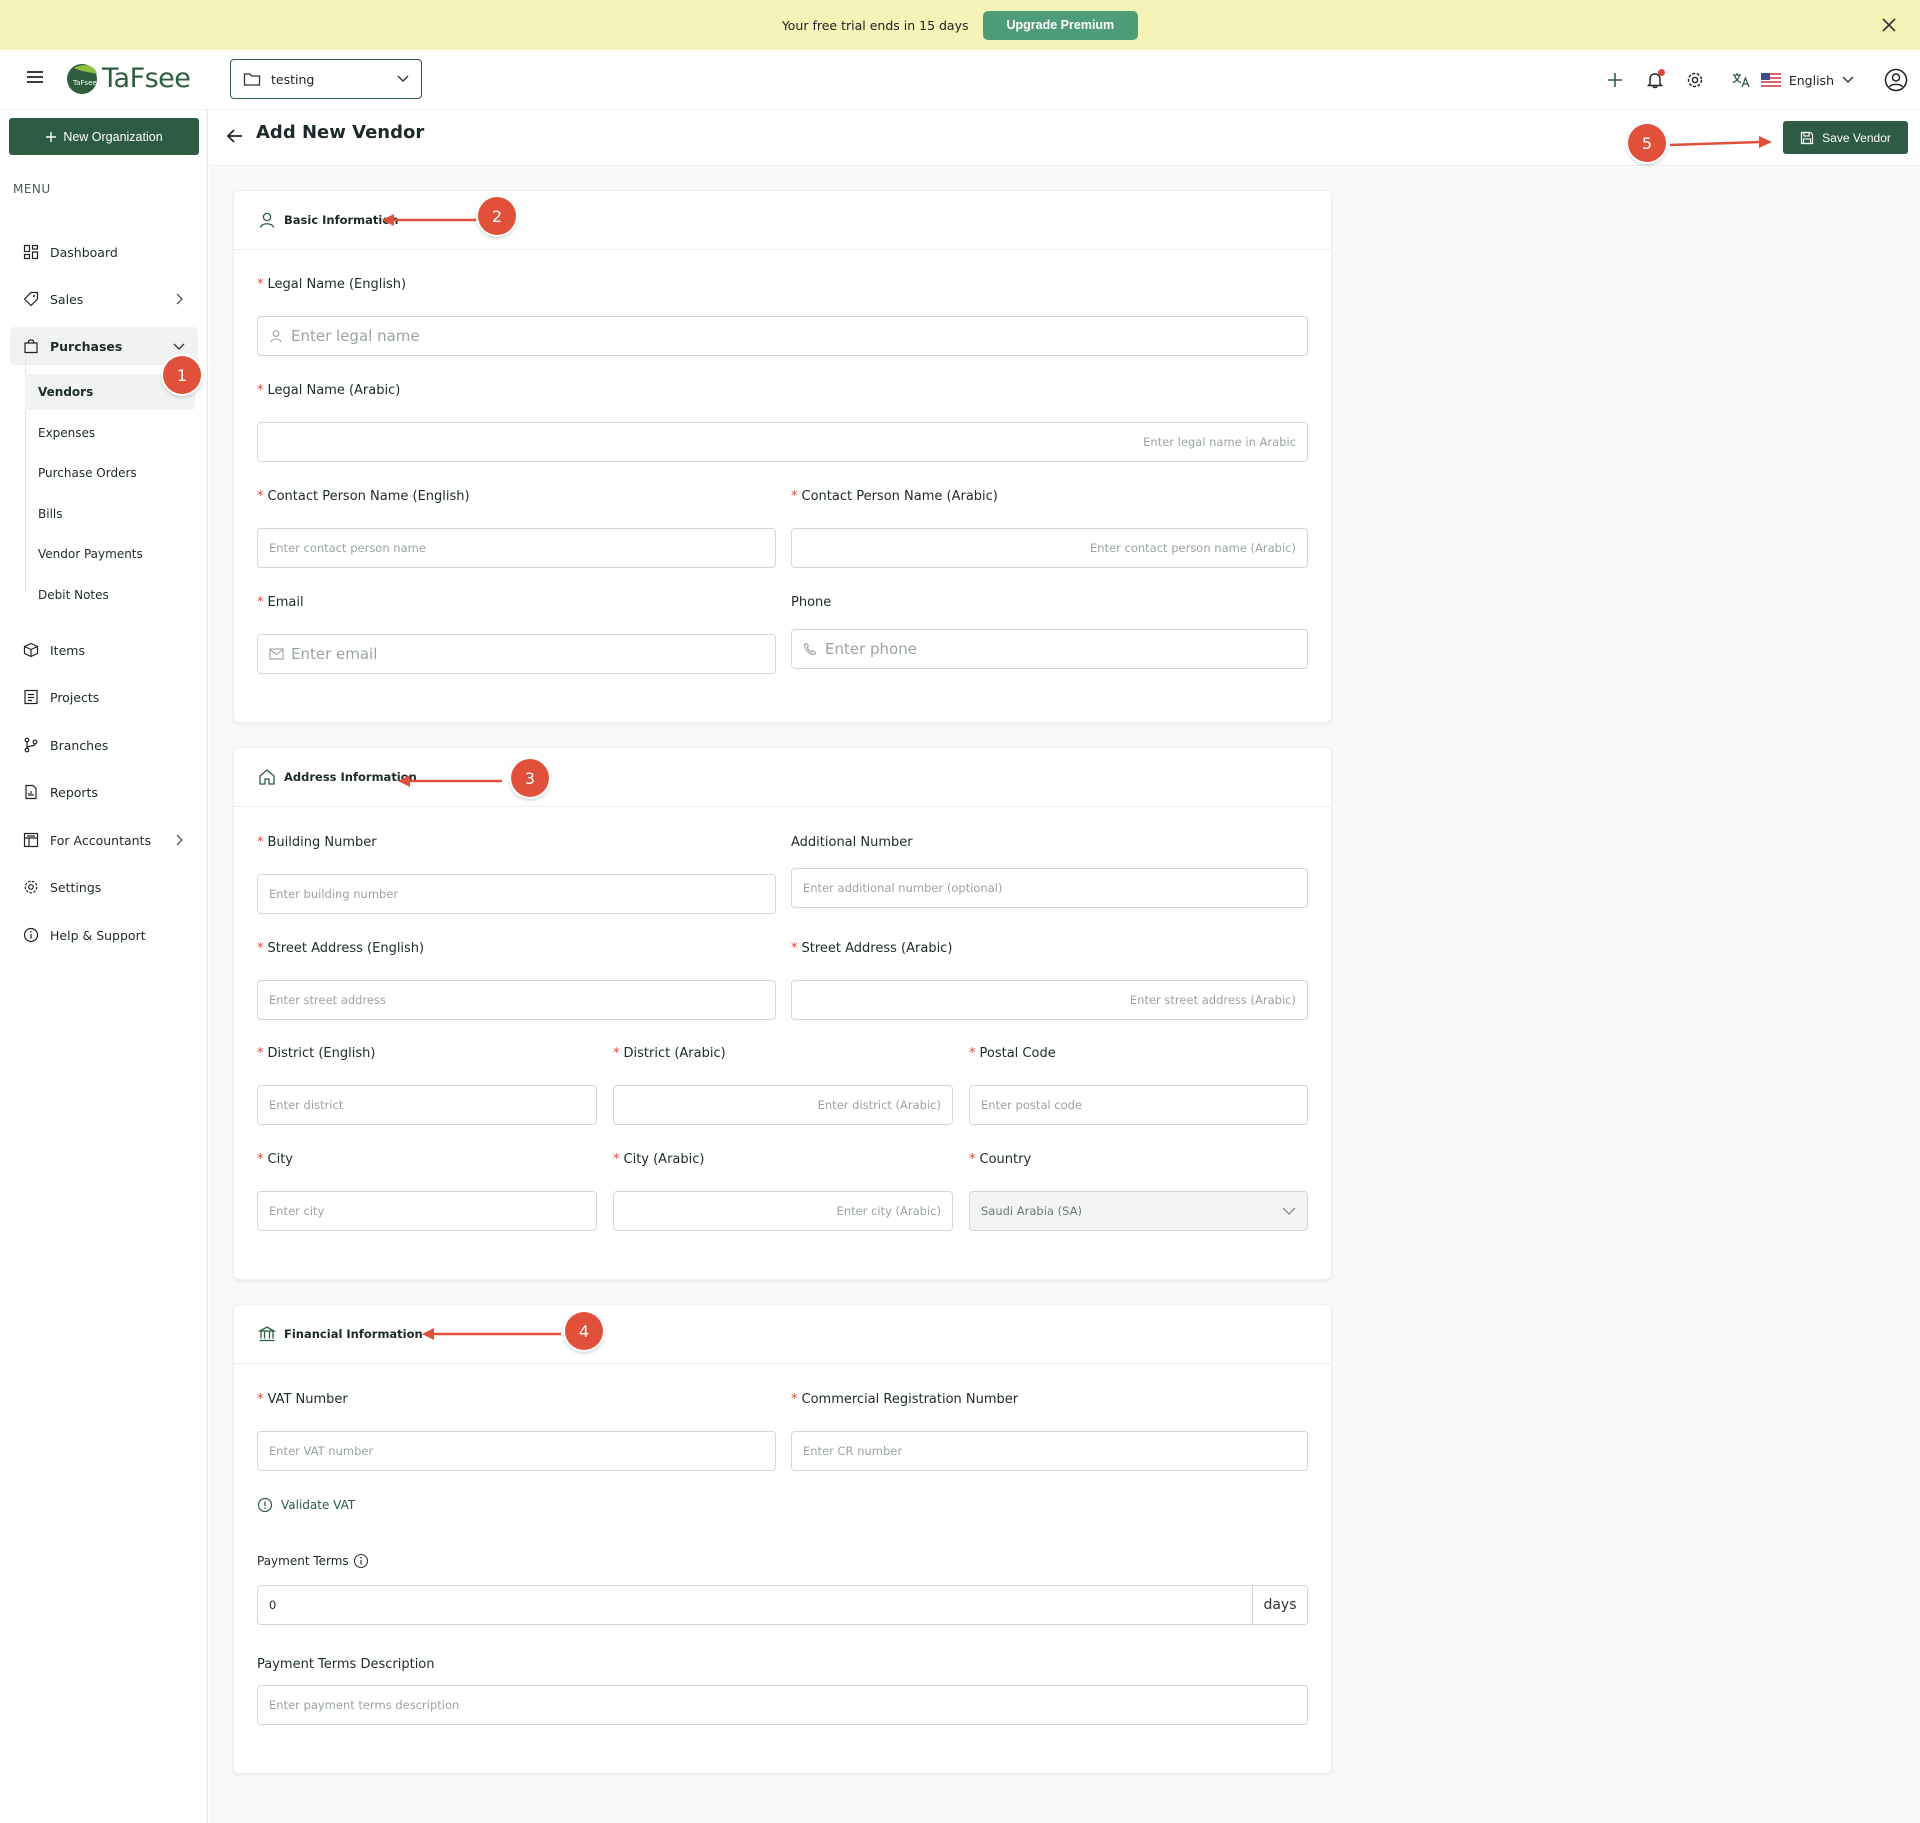  What do you see at coordinates (811, 649) in the screenshot?
I see `phone-icon` at bounding box center [811, 649].